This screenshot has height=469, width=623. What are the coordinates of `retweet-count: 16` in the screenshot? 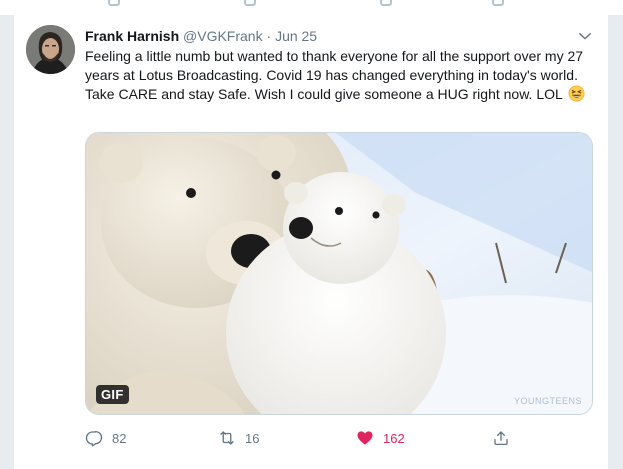 It's located at (252, 438).